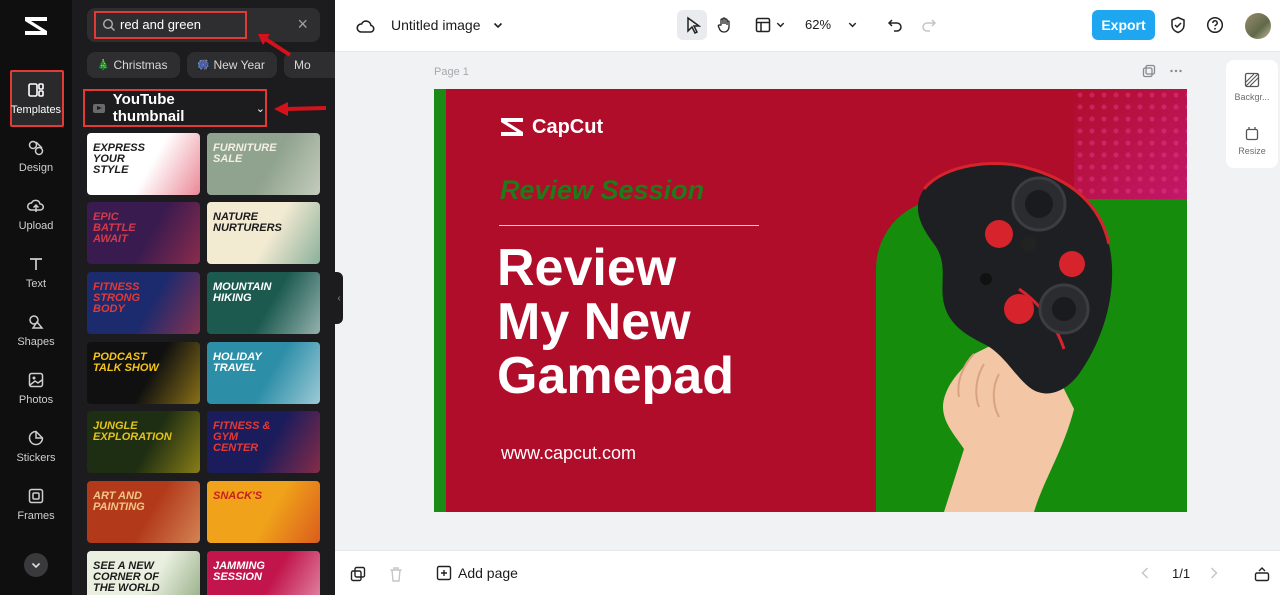  I want to click on template-thumbnail: EXPRESS YOUR STYLE, so click(143, 164).